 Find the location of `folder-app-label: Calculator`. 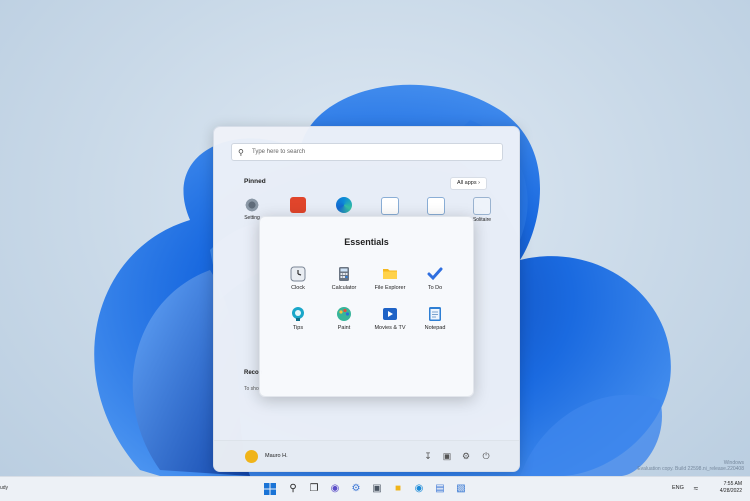

folder-app-label: Calculator is located at coordinates (344, 288).